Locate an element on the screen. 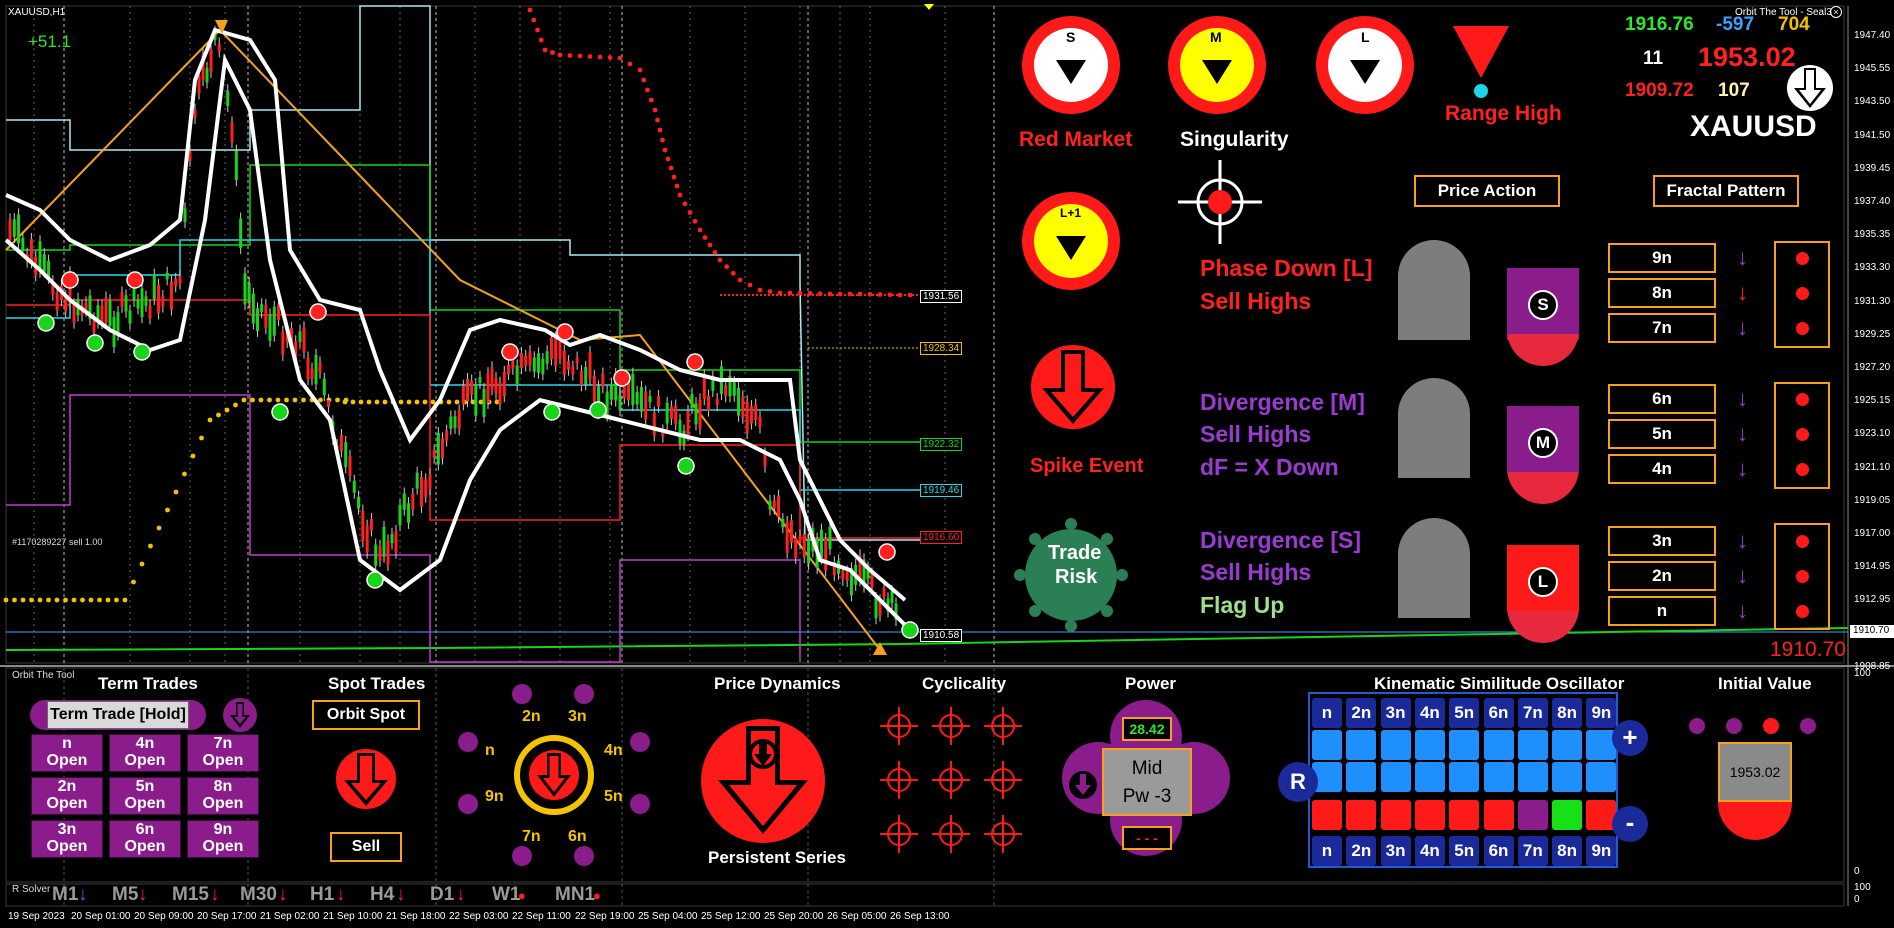 The image size is (1894, 928). fractal-7n: 7n is located at coordinates (1662, 328).